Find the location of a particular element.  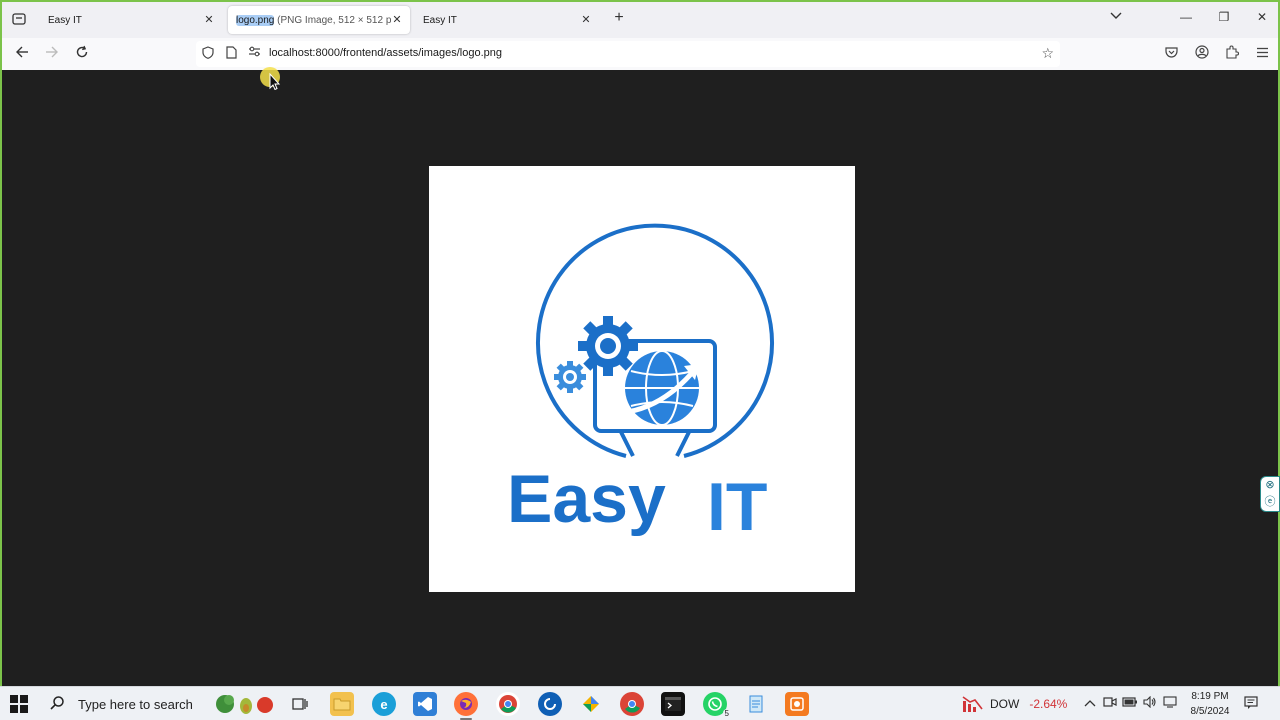

new-tab-button: + is located at coordinates (619, 18).